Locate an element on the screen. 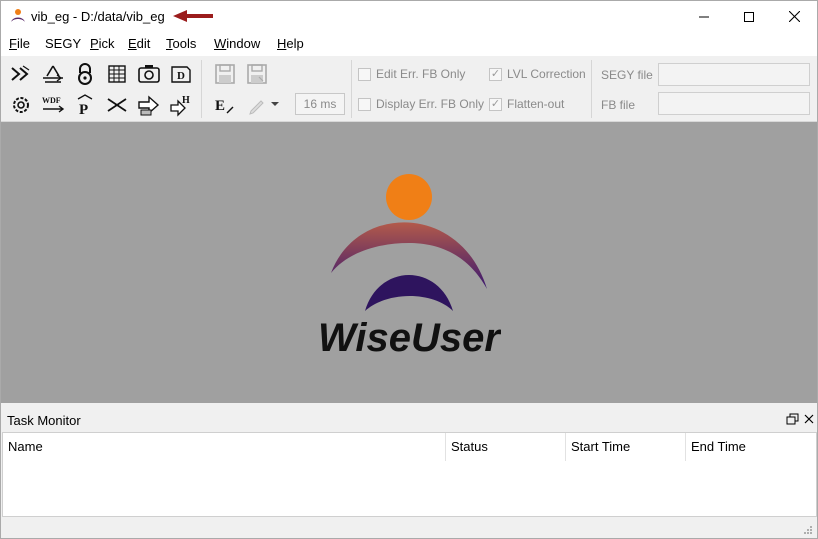 Image resolution: width=818 pixels, height=539 pixels. menu-pick: Pick is located at coordinates (102, 43).